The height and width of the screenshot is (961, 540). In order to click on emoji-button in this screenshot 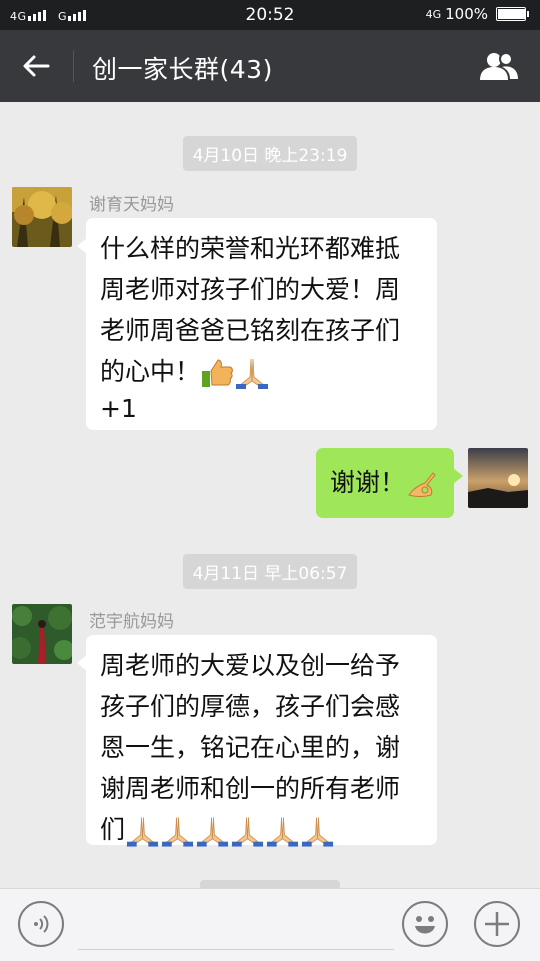, I will do `click(425, 924)`.